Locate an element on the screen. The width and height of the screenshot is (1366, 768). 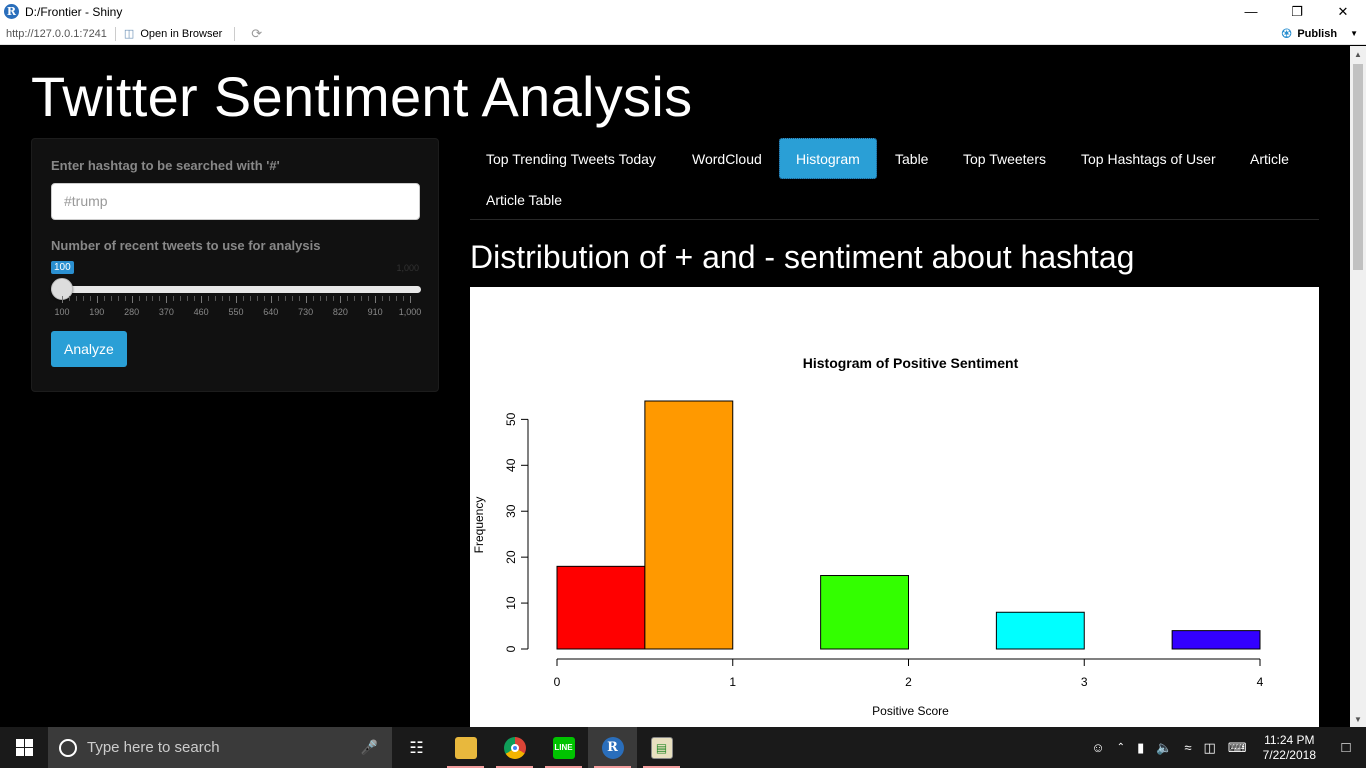
open-in-browser-button: ◫ Open in Browser is located at coordinates (172, 34).